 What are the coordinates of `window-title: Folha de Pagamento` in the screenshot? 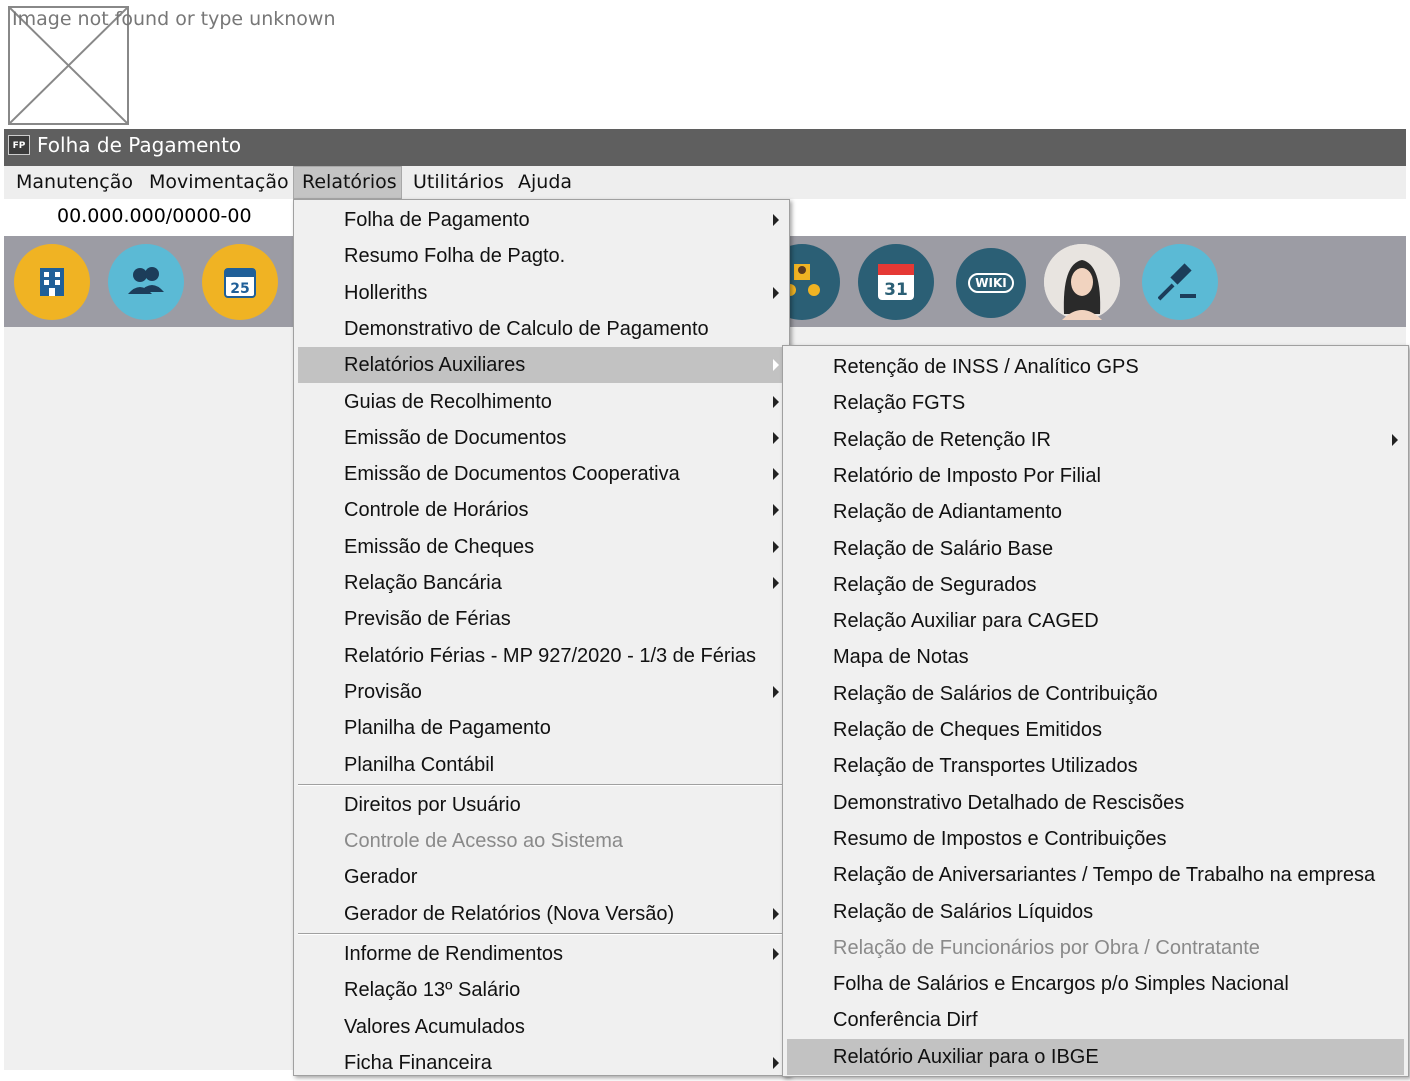 It's located at (139, 145).